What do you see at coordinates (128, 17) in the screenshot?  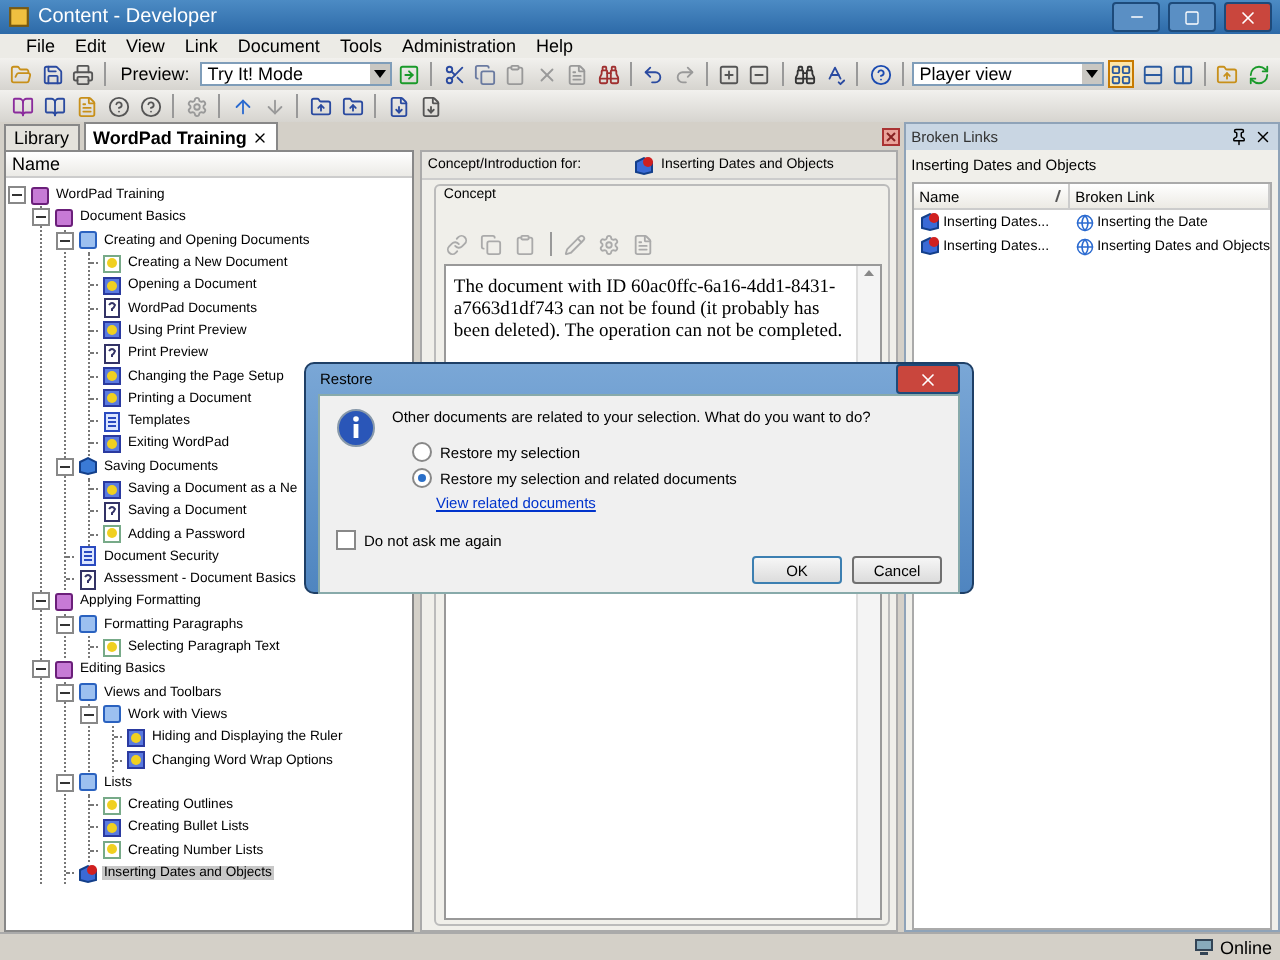 I see `window-title: Content - Developer` at bounding box center [128, 17].